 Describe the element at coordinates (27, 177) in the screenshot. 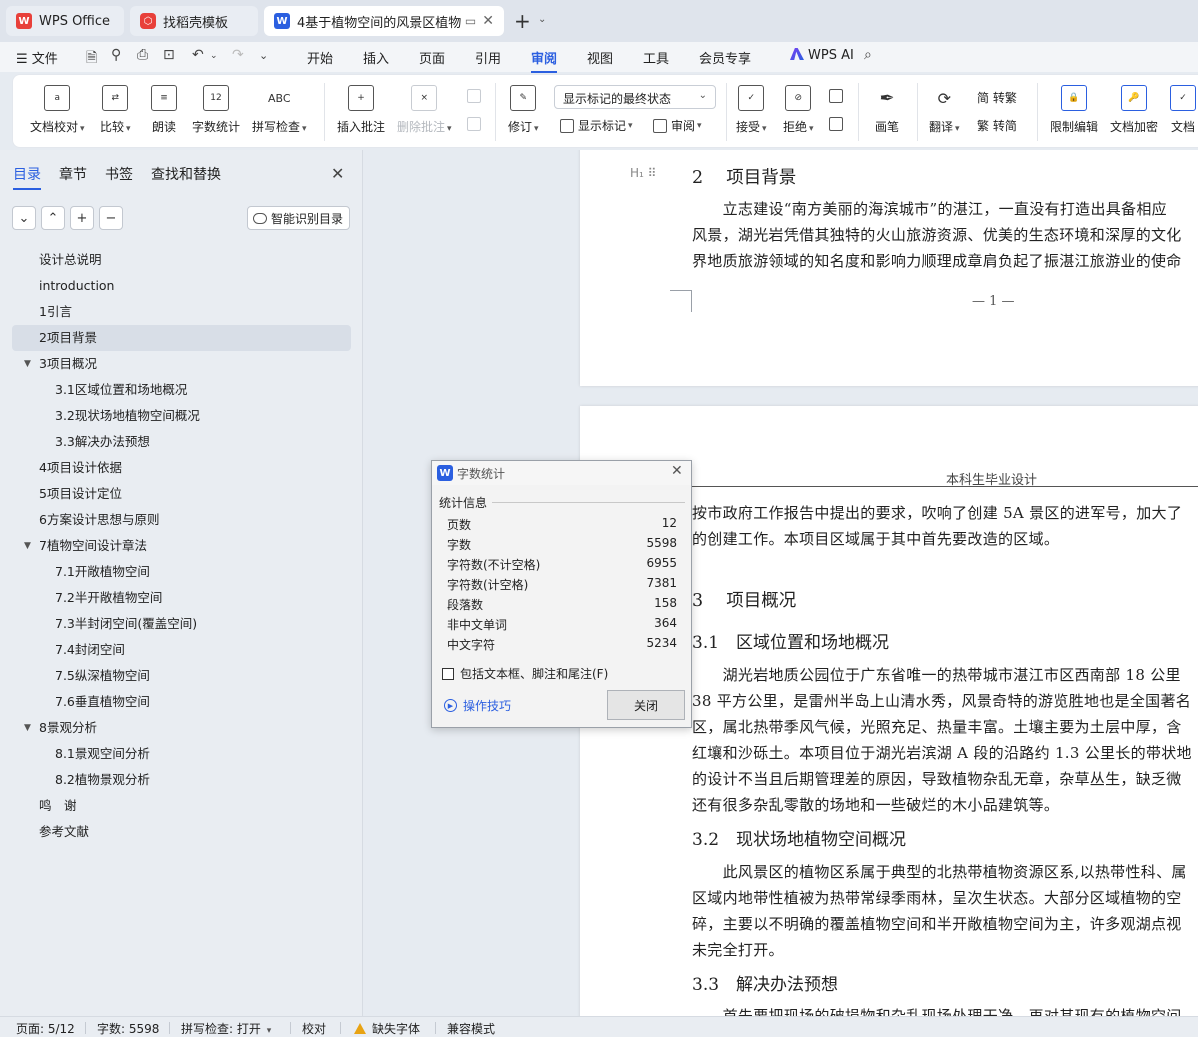

I see `tab-toc: 目录` at that location.